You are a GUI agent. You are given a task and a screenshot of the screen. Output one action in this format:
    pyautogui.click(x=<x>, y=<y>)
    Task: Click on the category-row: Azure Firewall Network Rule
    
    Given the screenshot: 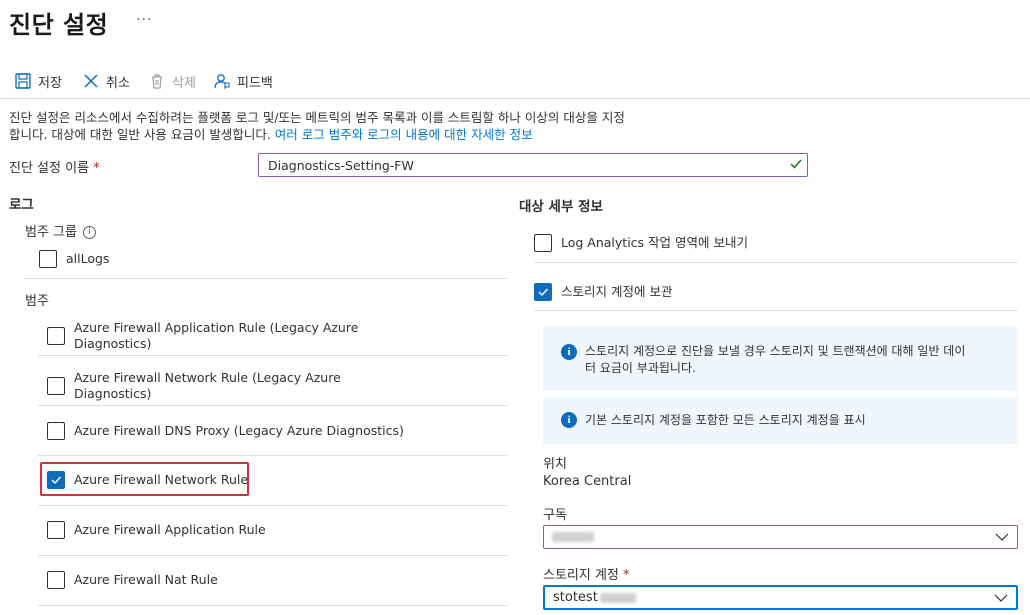 What is the action you would take?
    pyautogui.click(x=147, y=480)
    